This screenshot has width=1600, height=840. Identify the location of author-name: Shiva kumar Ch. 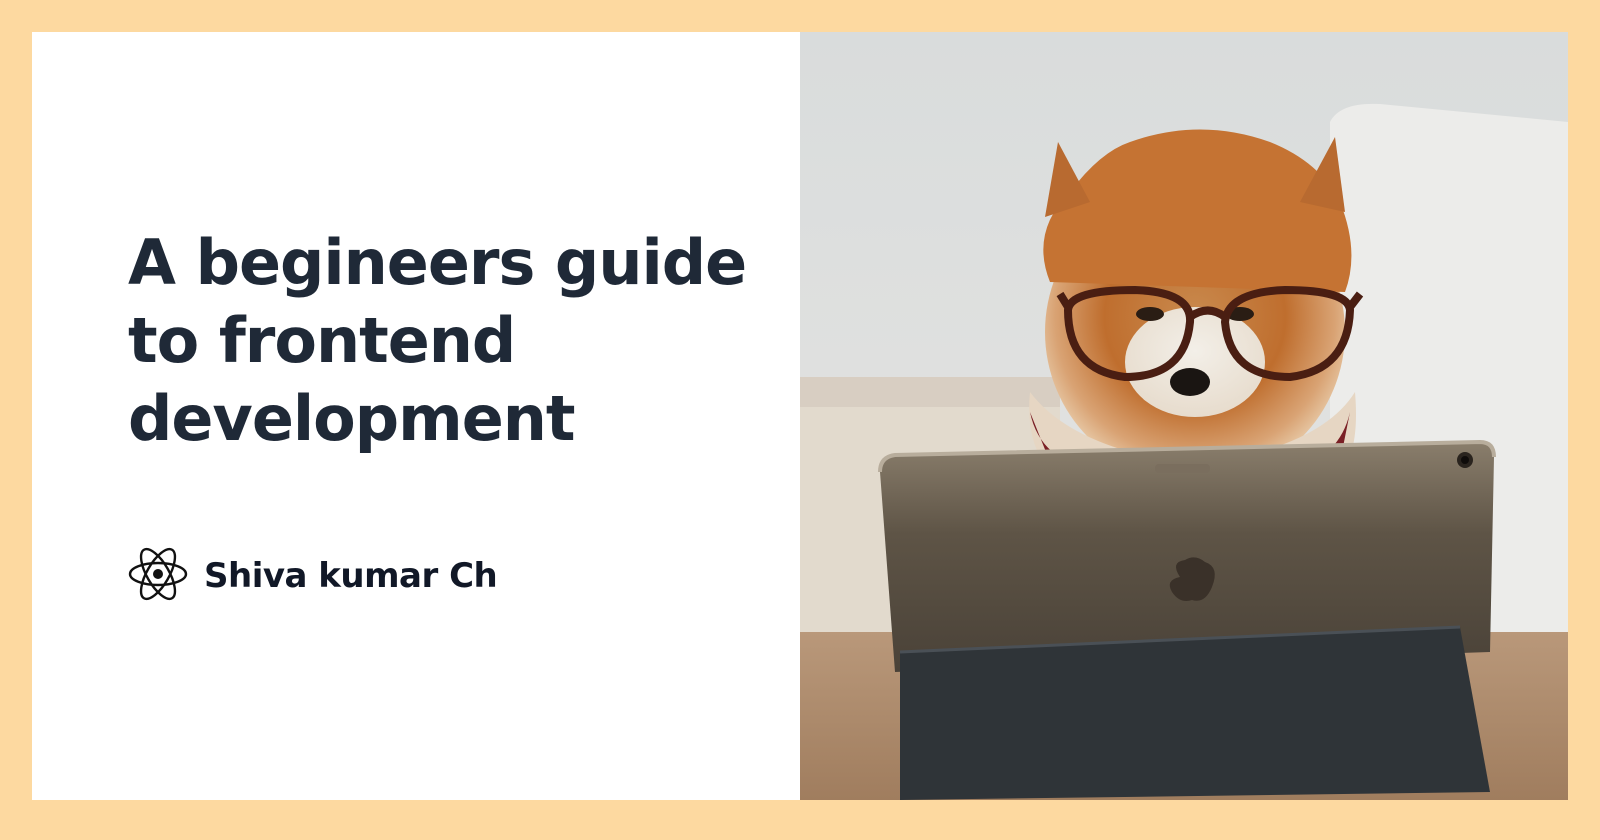
(351, 576).